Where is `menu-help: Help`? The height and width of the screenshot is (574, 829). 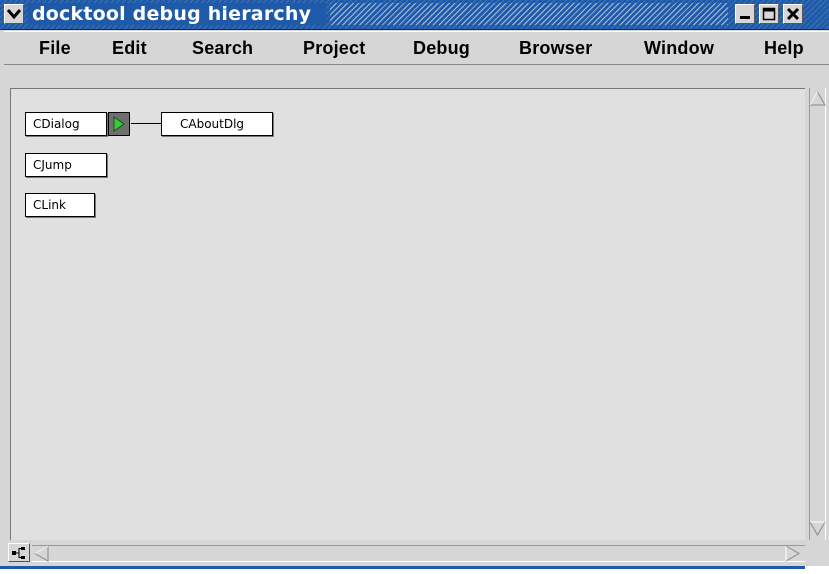
menu-help: Help is located at coordinates (784, 48).